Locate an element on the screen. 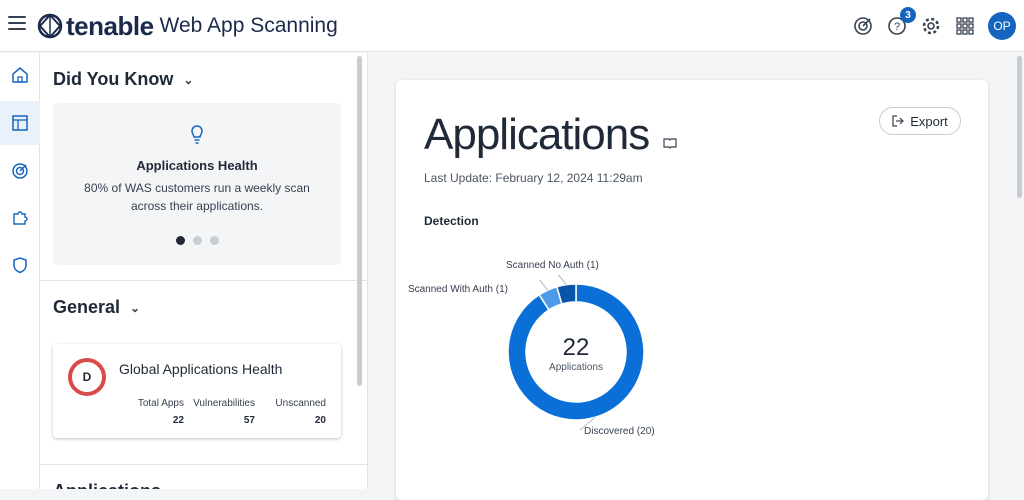  product-name: Web App Scanning is located at coordinates (248, 25).